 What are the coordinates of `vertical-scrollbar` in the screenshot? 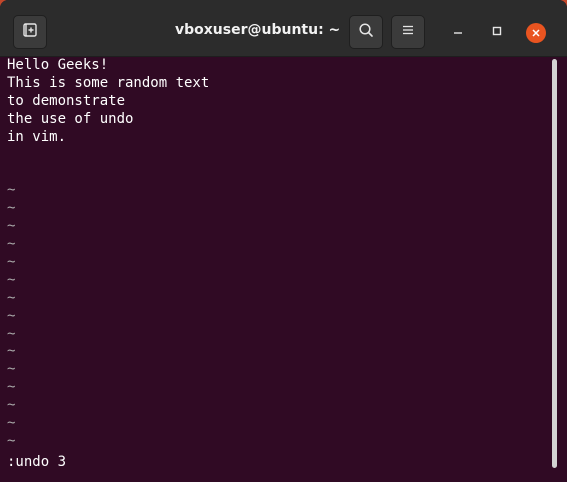 It's located at (558, 269).